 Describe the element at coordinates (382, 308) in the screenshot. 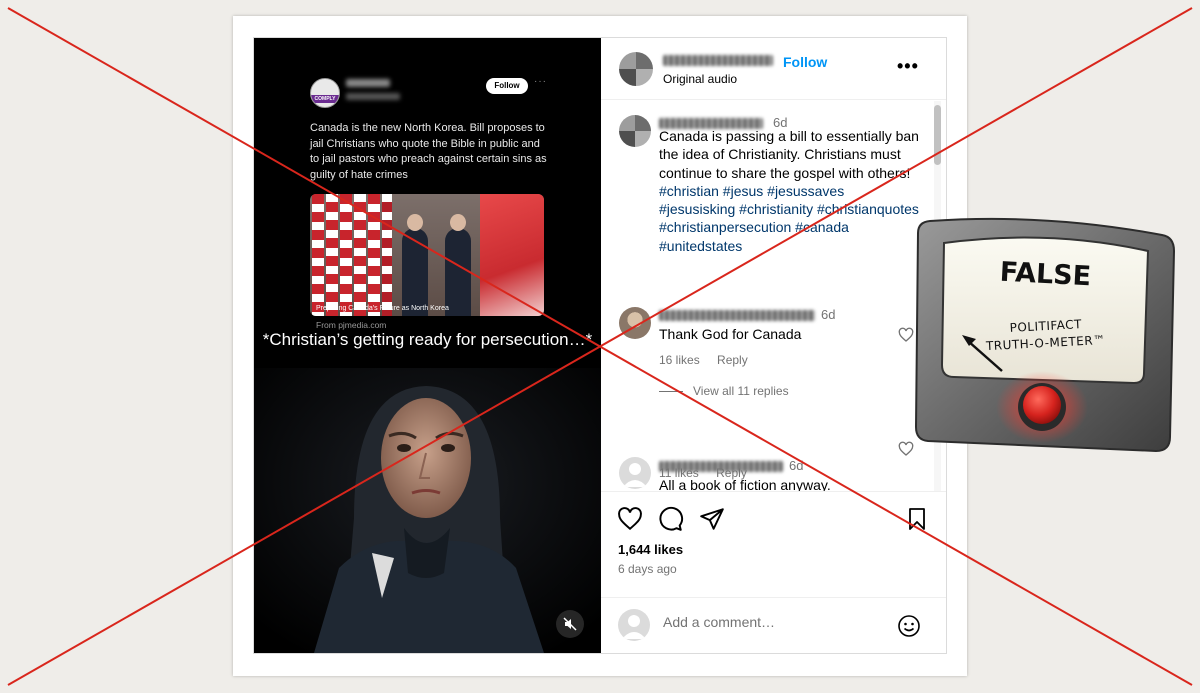

I see `tweet-image-caption: Preparing Canada's Future as North Korea` at that location.